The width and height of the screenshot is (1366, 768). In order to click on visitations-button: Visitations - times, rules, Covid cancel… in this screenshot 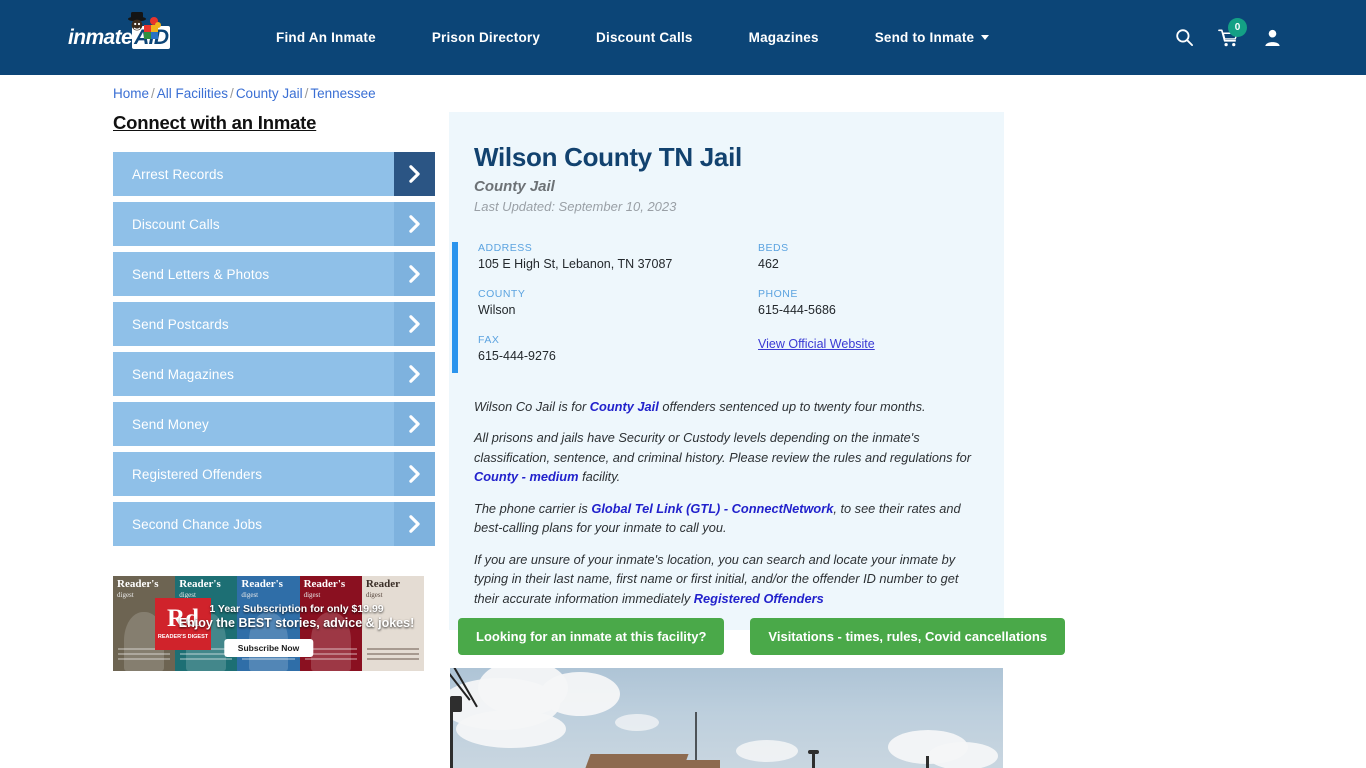, I will do `click(908, 636)`.